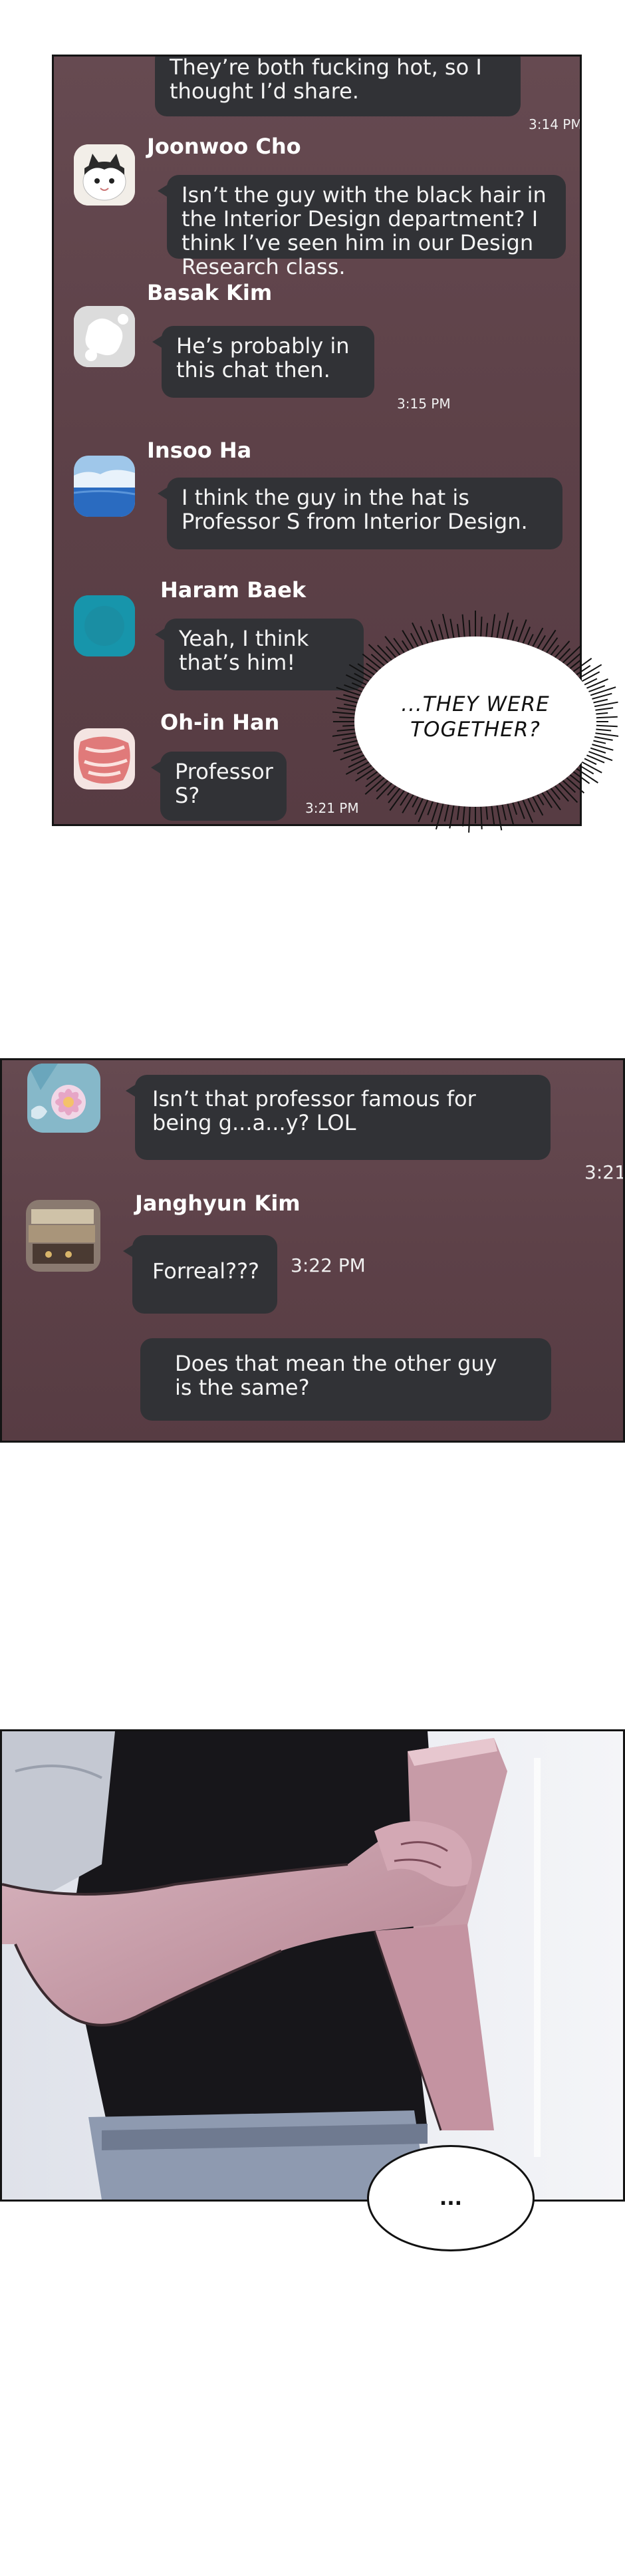 The width and height of the screenshot is (625, 2576). What do you see at coordinates (224, 783) in the screenshot?
I see `message-text: Professor S?` at bounding box center [224, 783].